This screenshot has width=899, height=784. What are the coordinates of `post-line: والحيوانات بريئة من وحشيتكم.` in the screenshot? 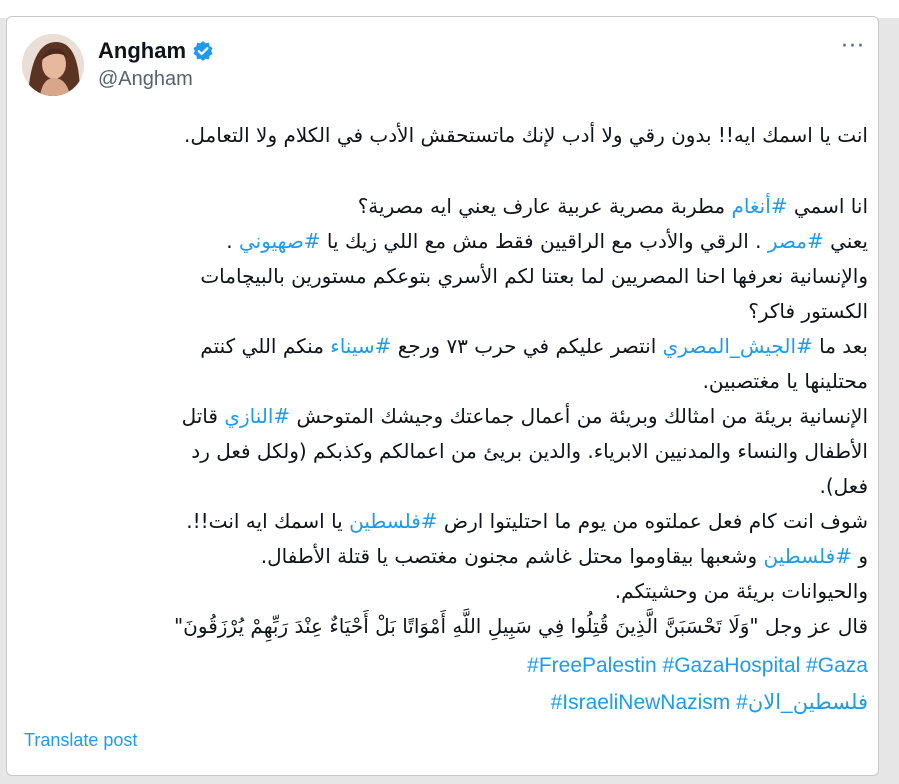 It's located at (741, 591).